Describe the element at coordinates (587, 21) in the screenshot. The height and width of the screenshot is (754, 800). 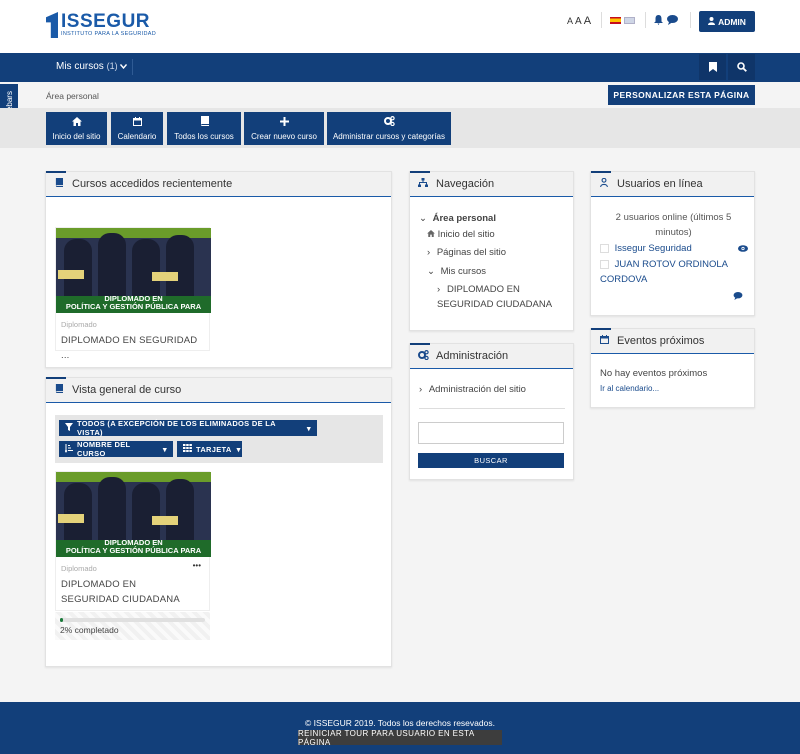
I see `font-large-button: A` at that location.